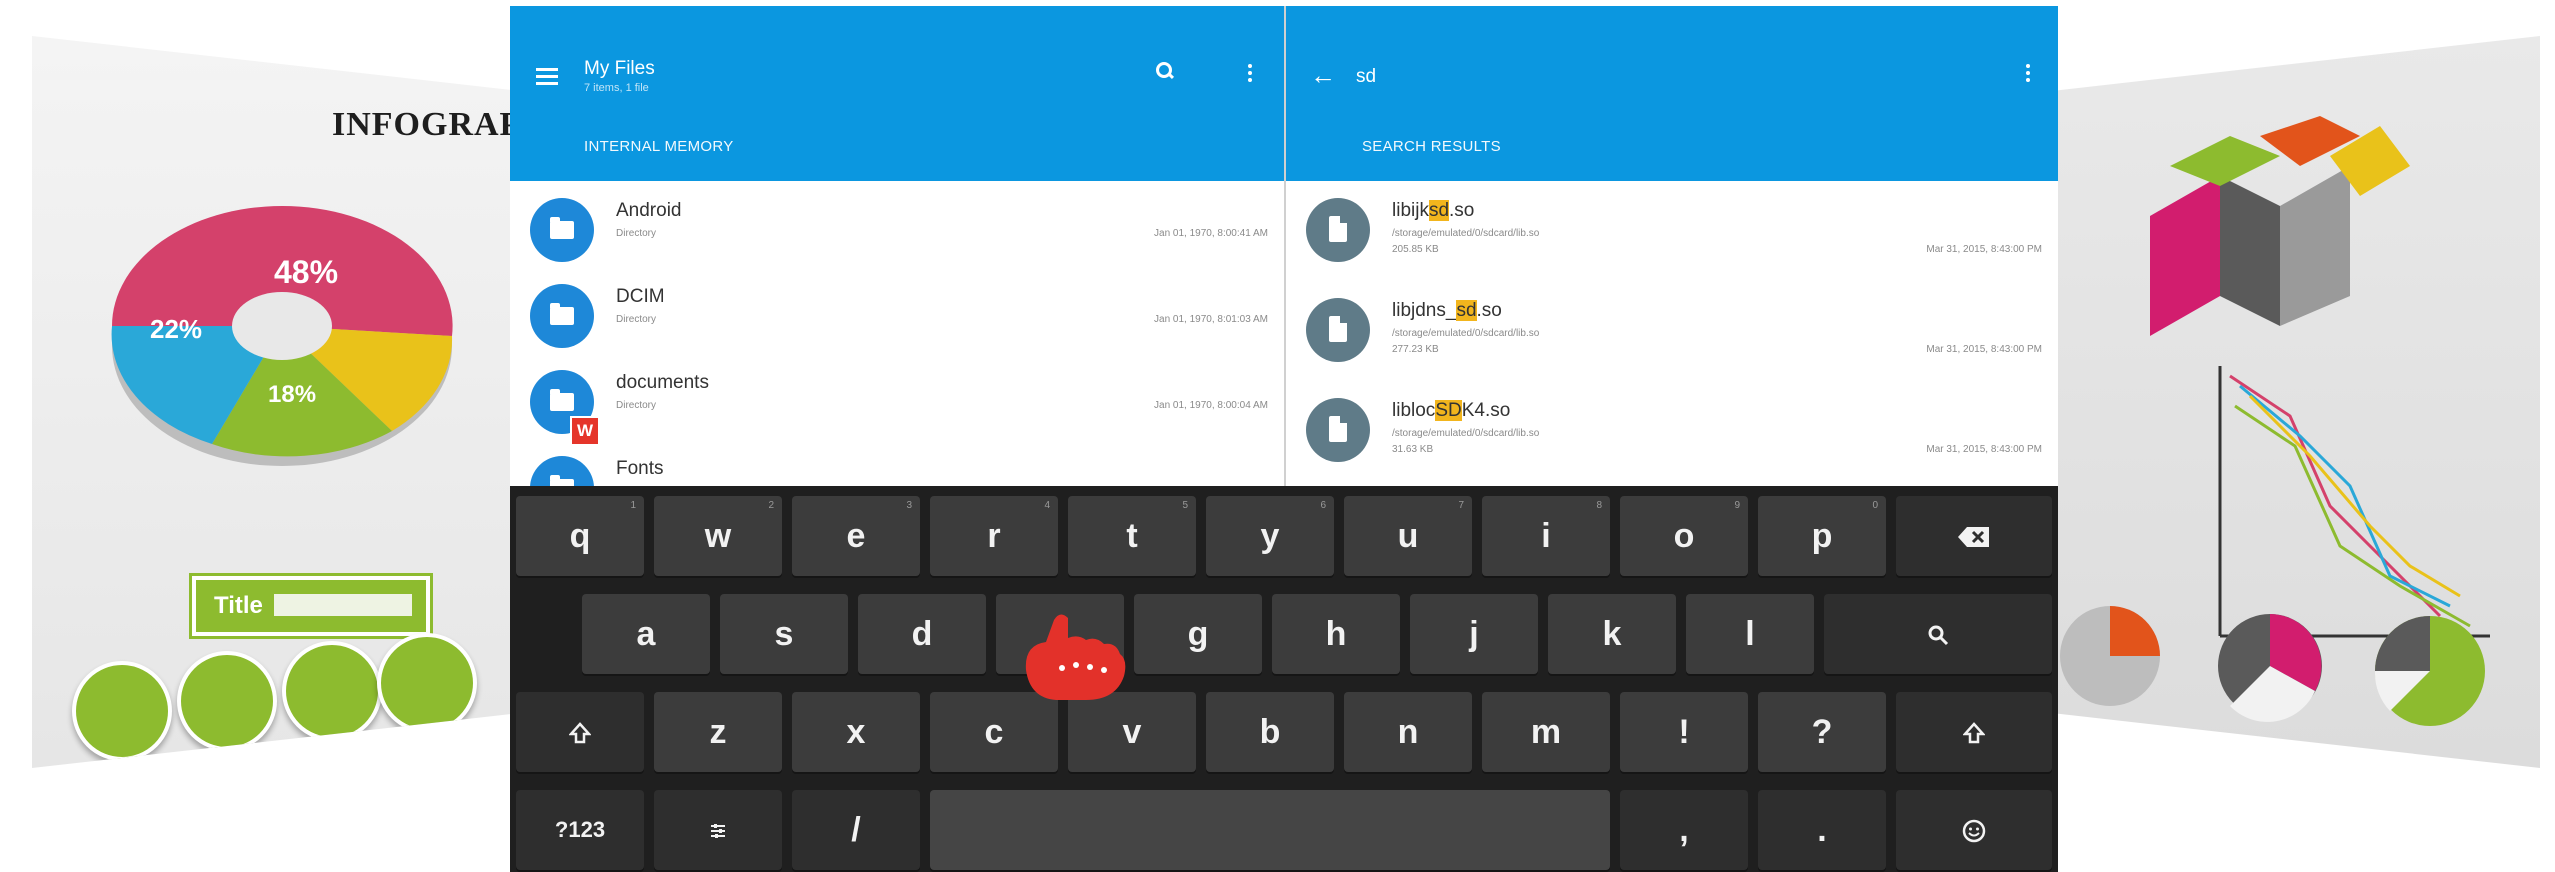  I want to click on key-h: h, so click(1336, 634).